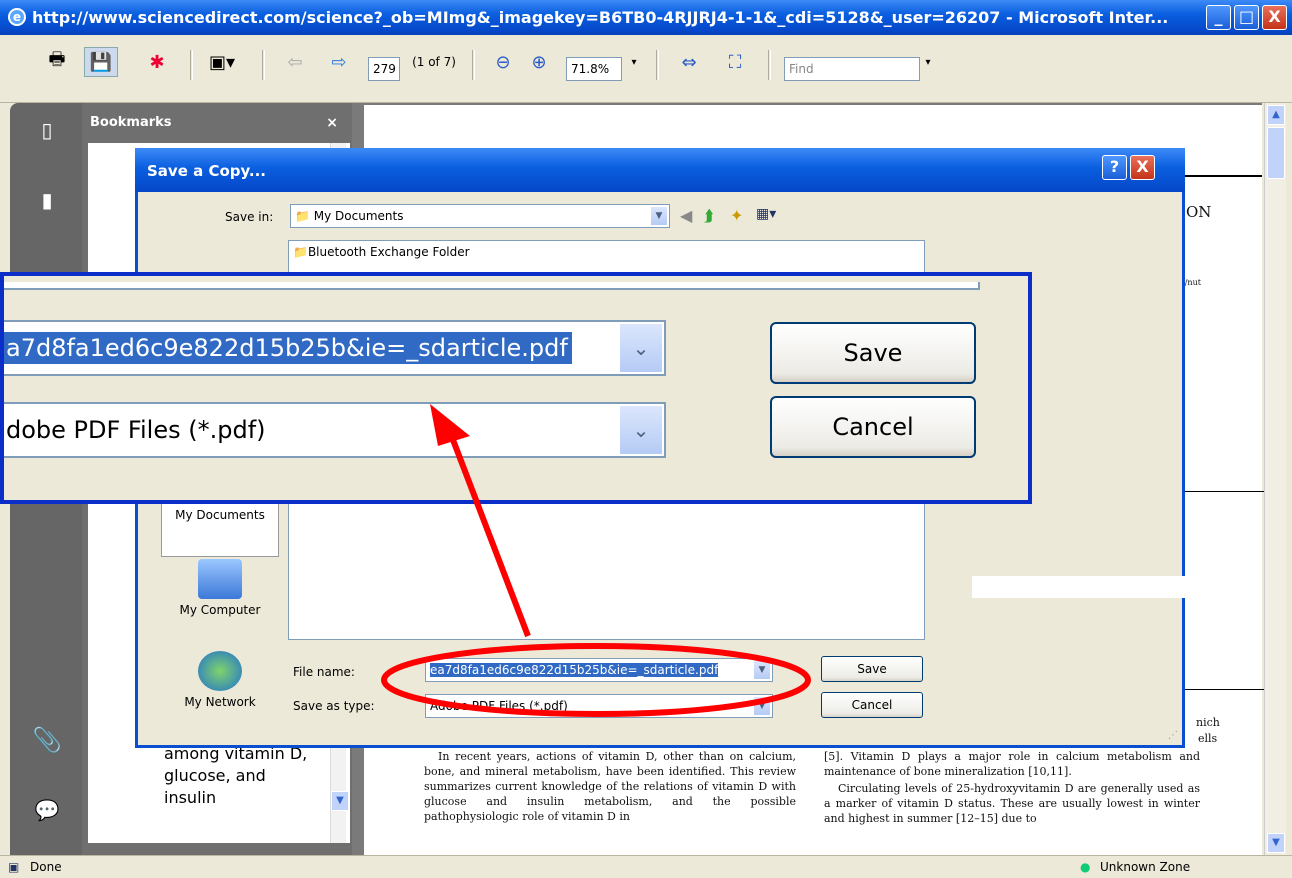 This screenshot has width=1292, height=878. I want to click on find-dropdown-arrow-icon: ▾, so click(928, 62).